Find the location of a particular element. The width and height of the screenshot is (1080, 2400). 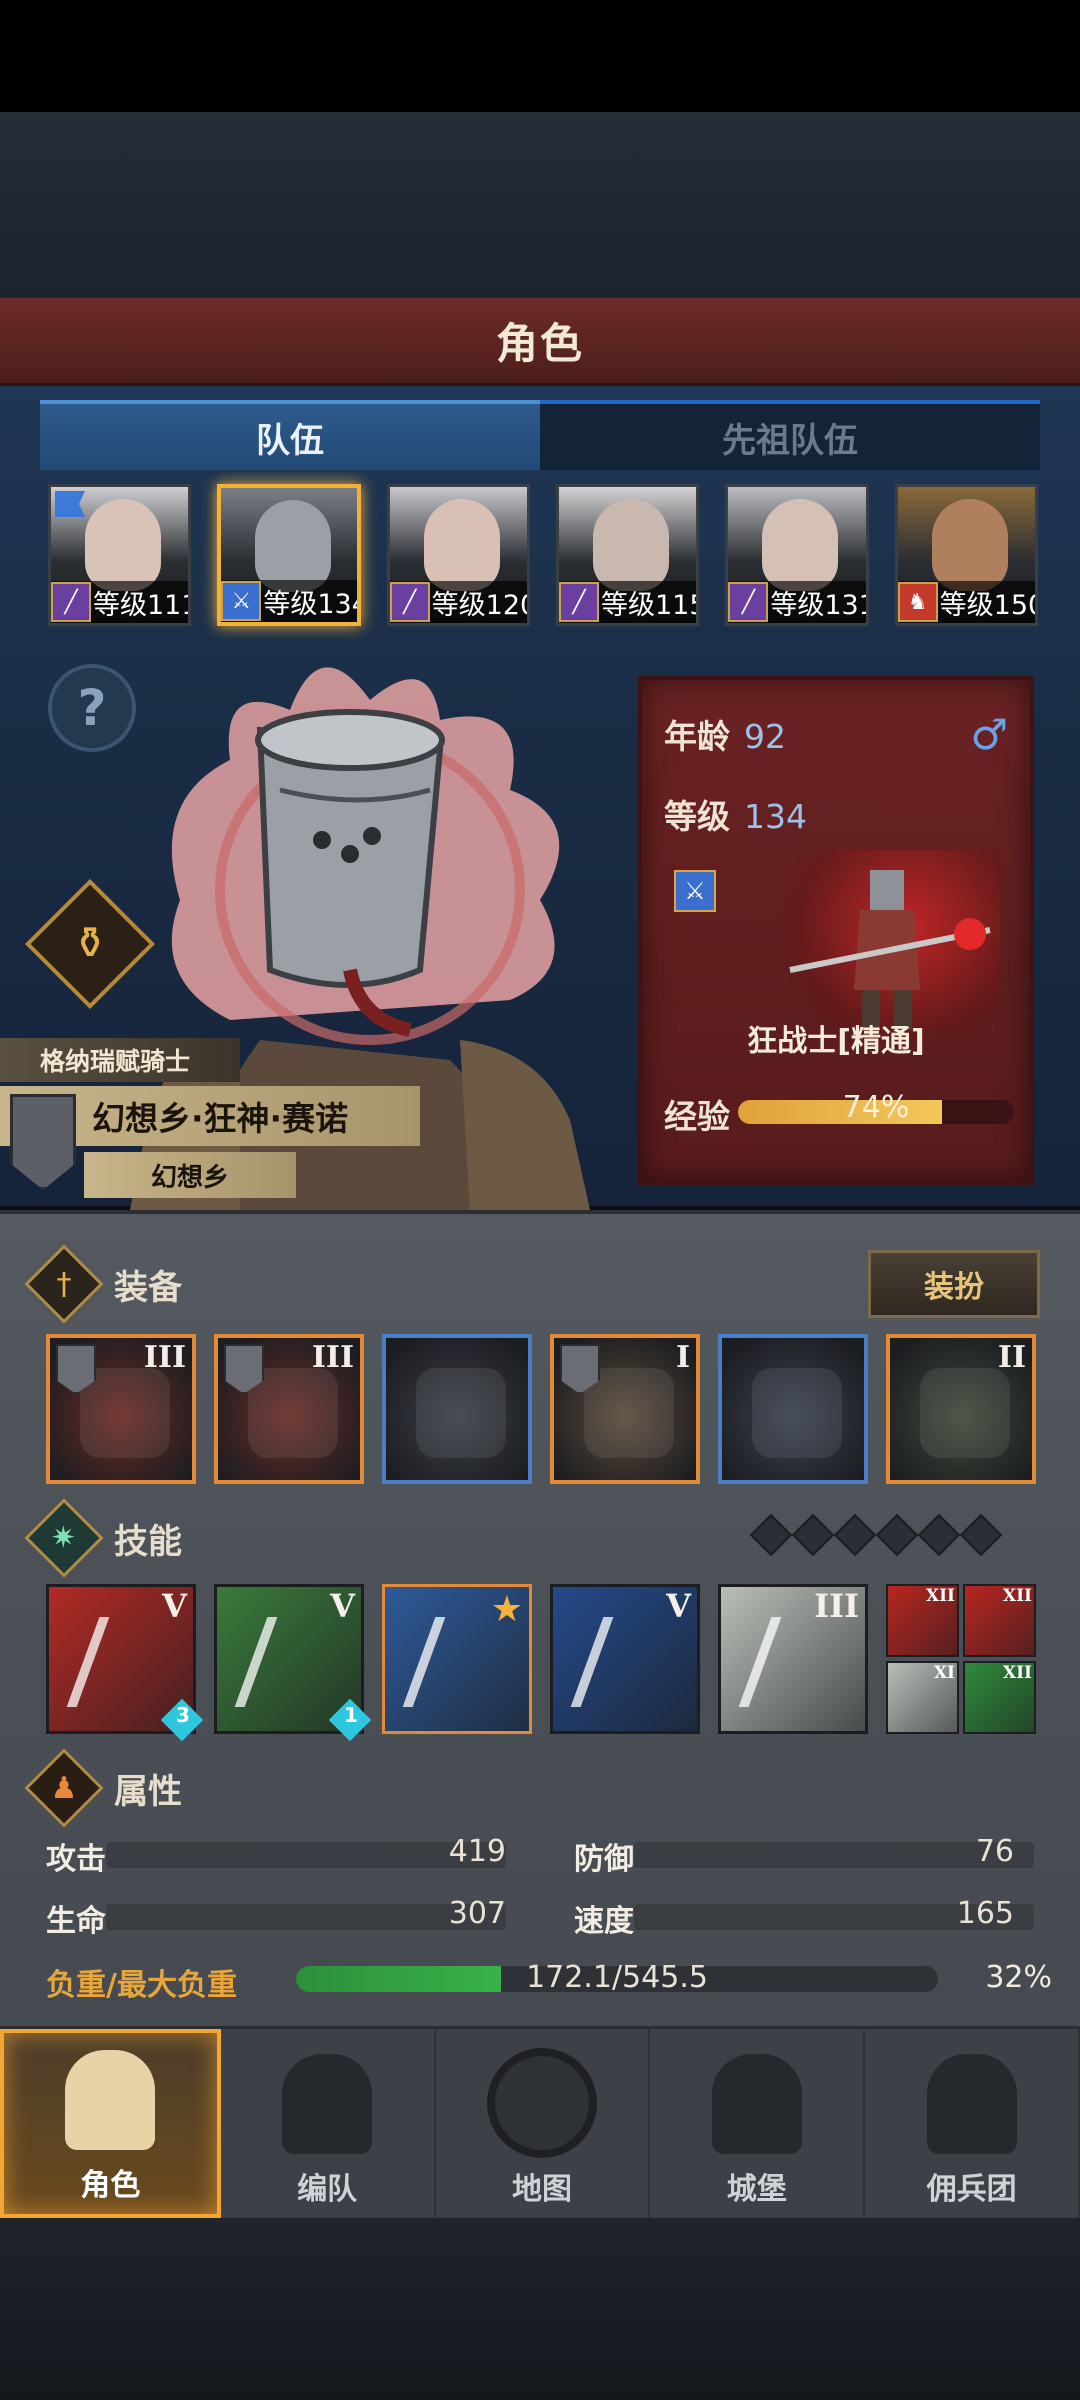

equipment-slot-helmet is located at coordinates (457, 1409).